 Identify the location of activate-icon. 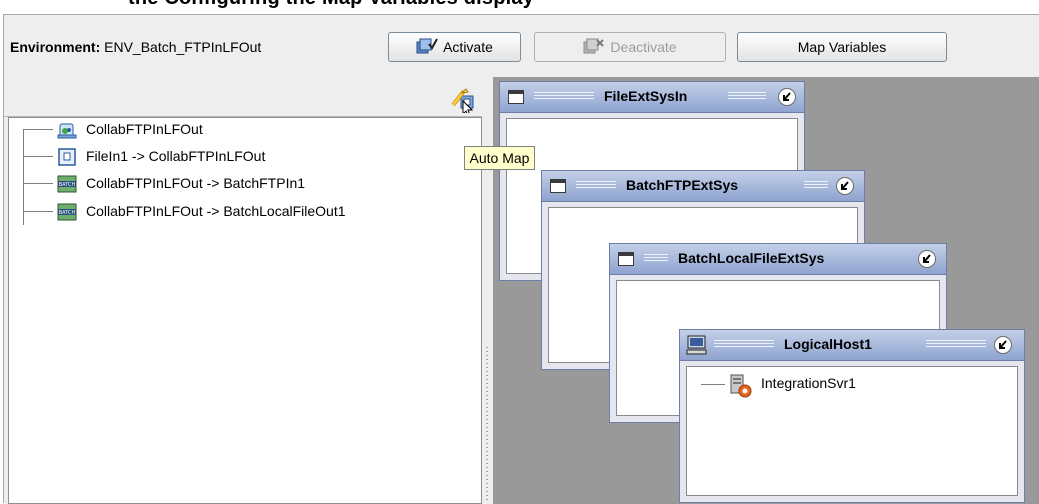
(427, 47).